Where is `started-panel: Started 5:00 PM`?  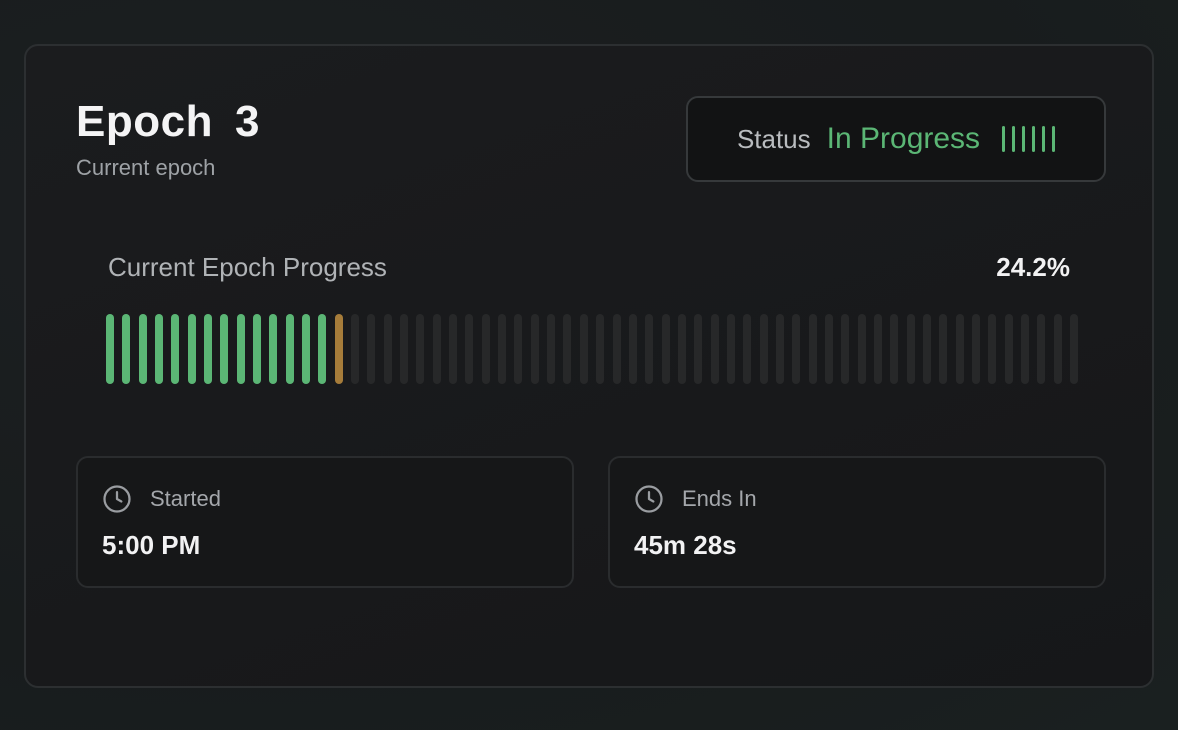
started-panel: Started 5:00 PM is located at coordinates (325, 522).